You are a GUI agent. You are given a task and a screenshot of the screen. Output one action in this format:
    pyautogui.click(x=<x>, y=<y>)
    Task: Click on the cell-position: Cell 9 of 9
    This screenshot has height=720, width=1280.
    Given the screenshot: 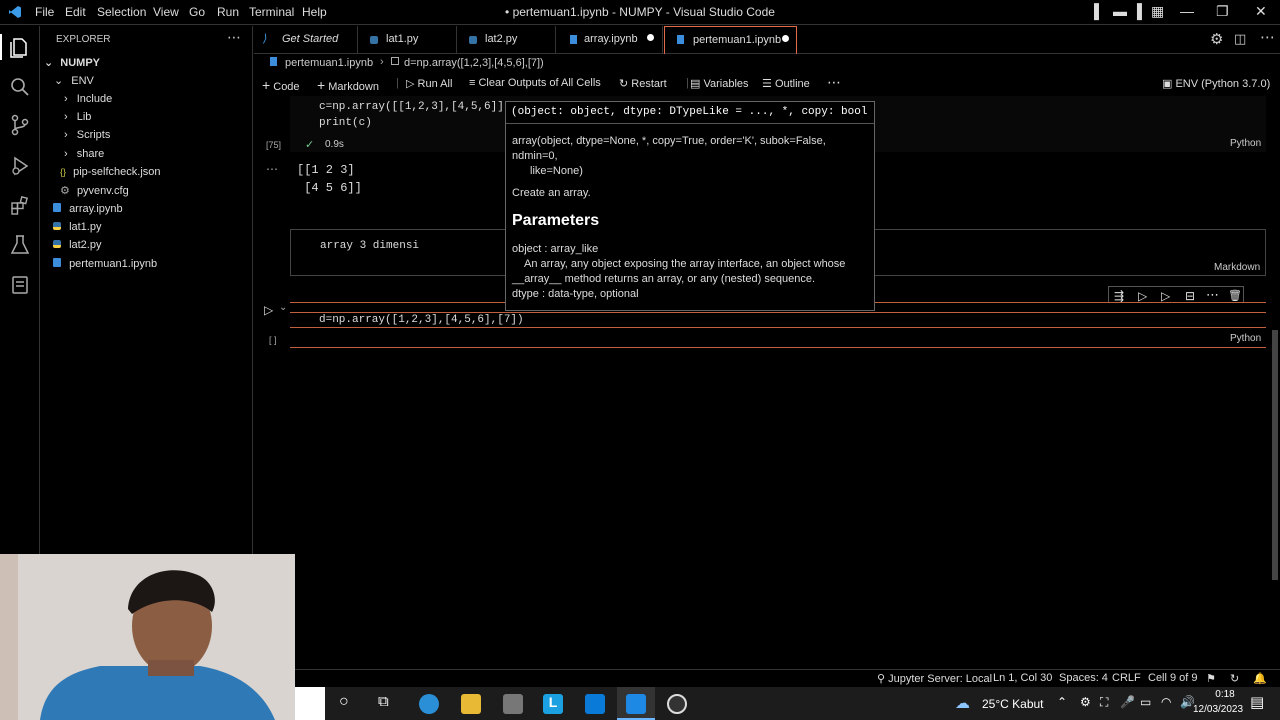 What is the action you would take?
    pyautogui.click(x=1173, y=678)
    